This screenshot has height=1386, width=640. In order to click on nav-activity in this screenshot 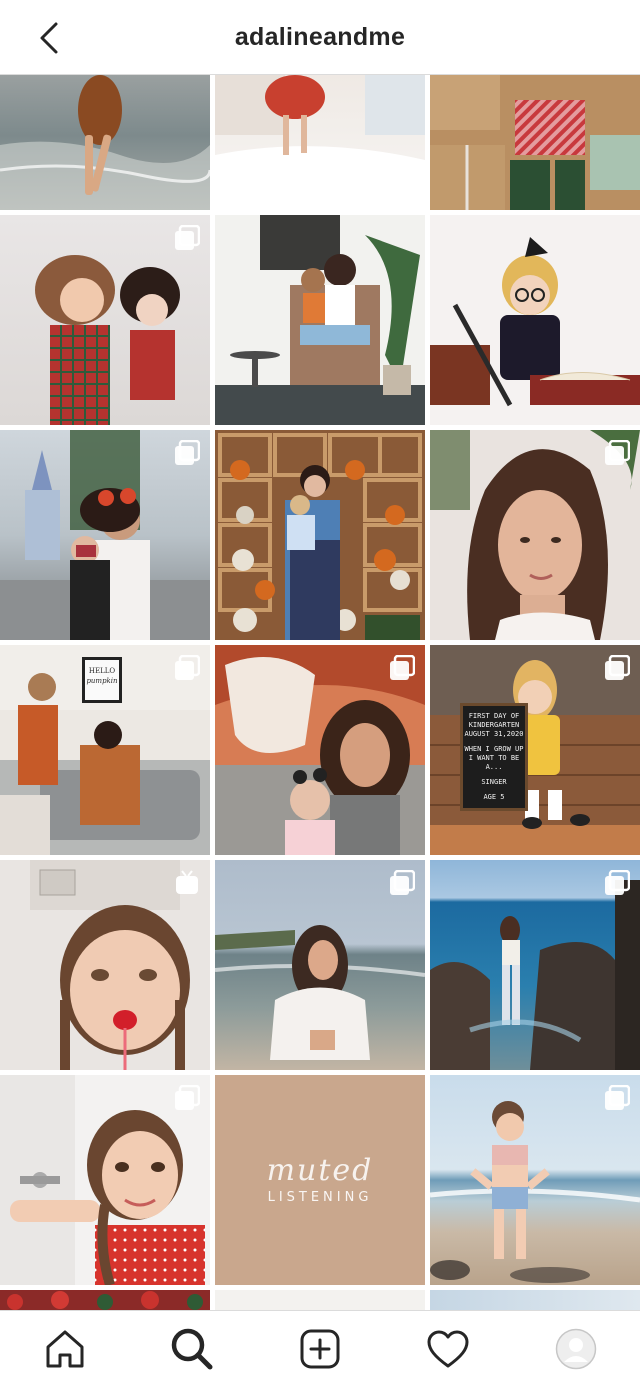, I will do `click(448, 1349)`.